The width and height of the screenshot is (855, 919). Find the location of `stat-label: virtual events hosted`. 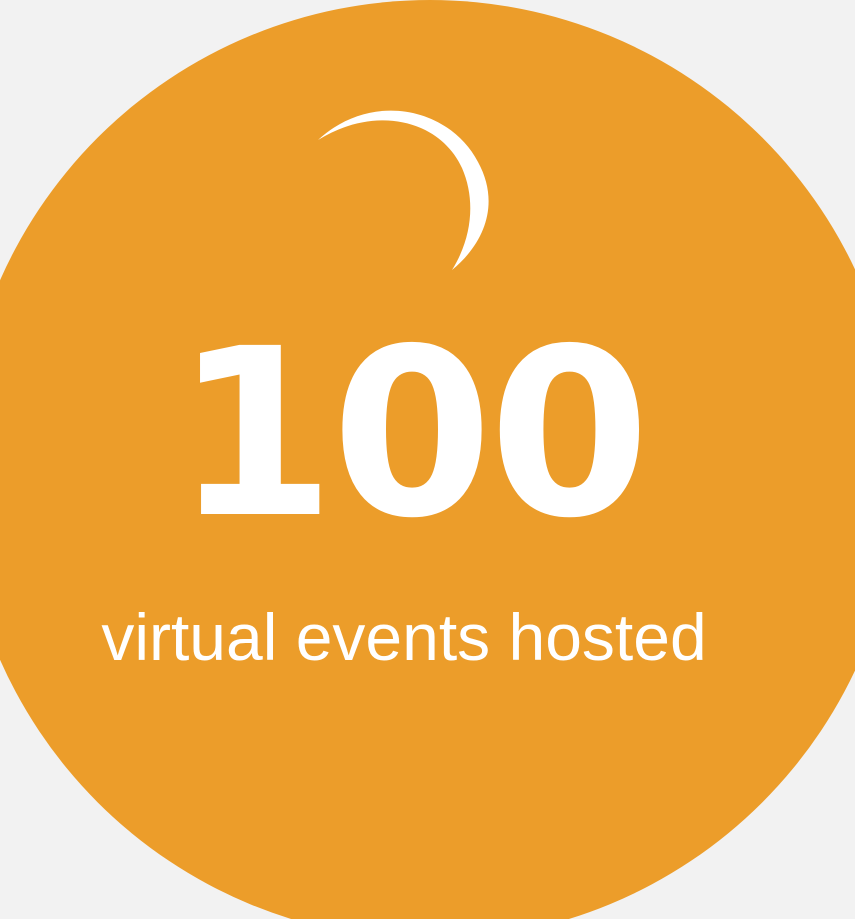

stat-label: virtual events hosted is located at coordinates (404, 637).